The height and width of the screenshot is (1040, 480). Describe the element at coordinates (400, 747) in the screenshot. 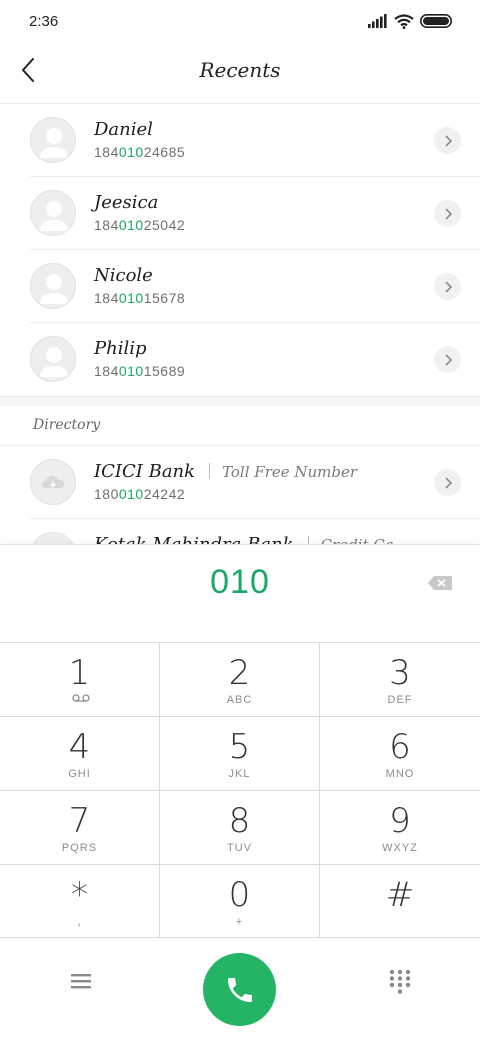

I see `key-digit: 6` at that location.